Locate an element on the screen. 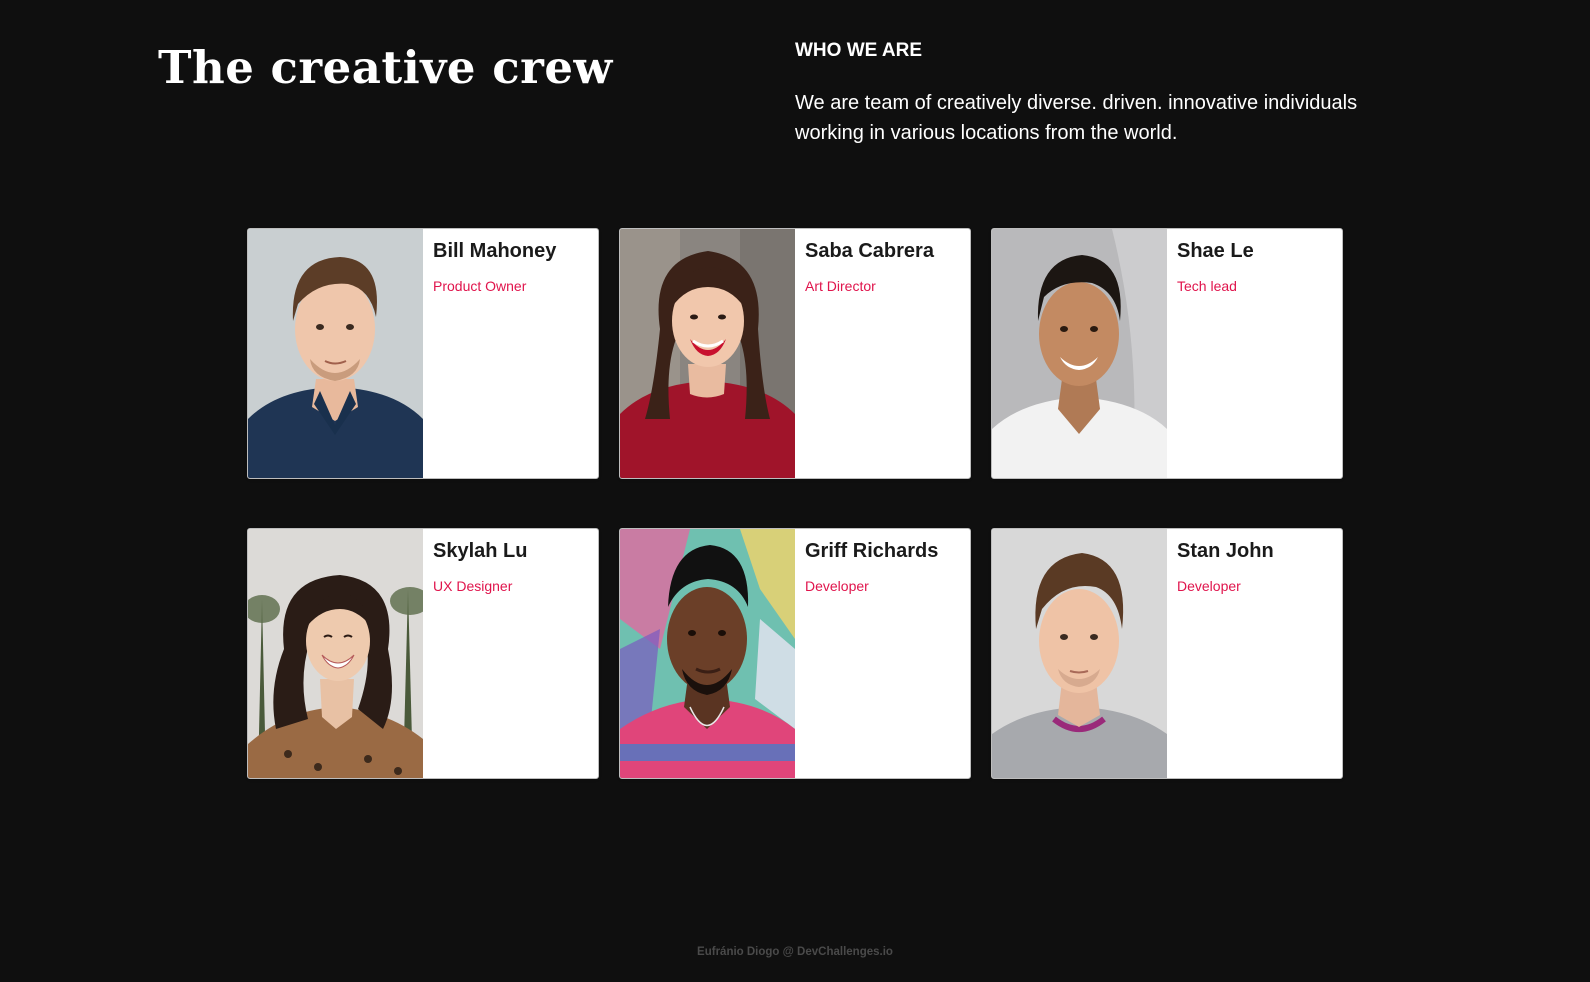  member-role: Tech lead is located at coordinates (1207, 286).